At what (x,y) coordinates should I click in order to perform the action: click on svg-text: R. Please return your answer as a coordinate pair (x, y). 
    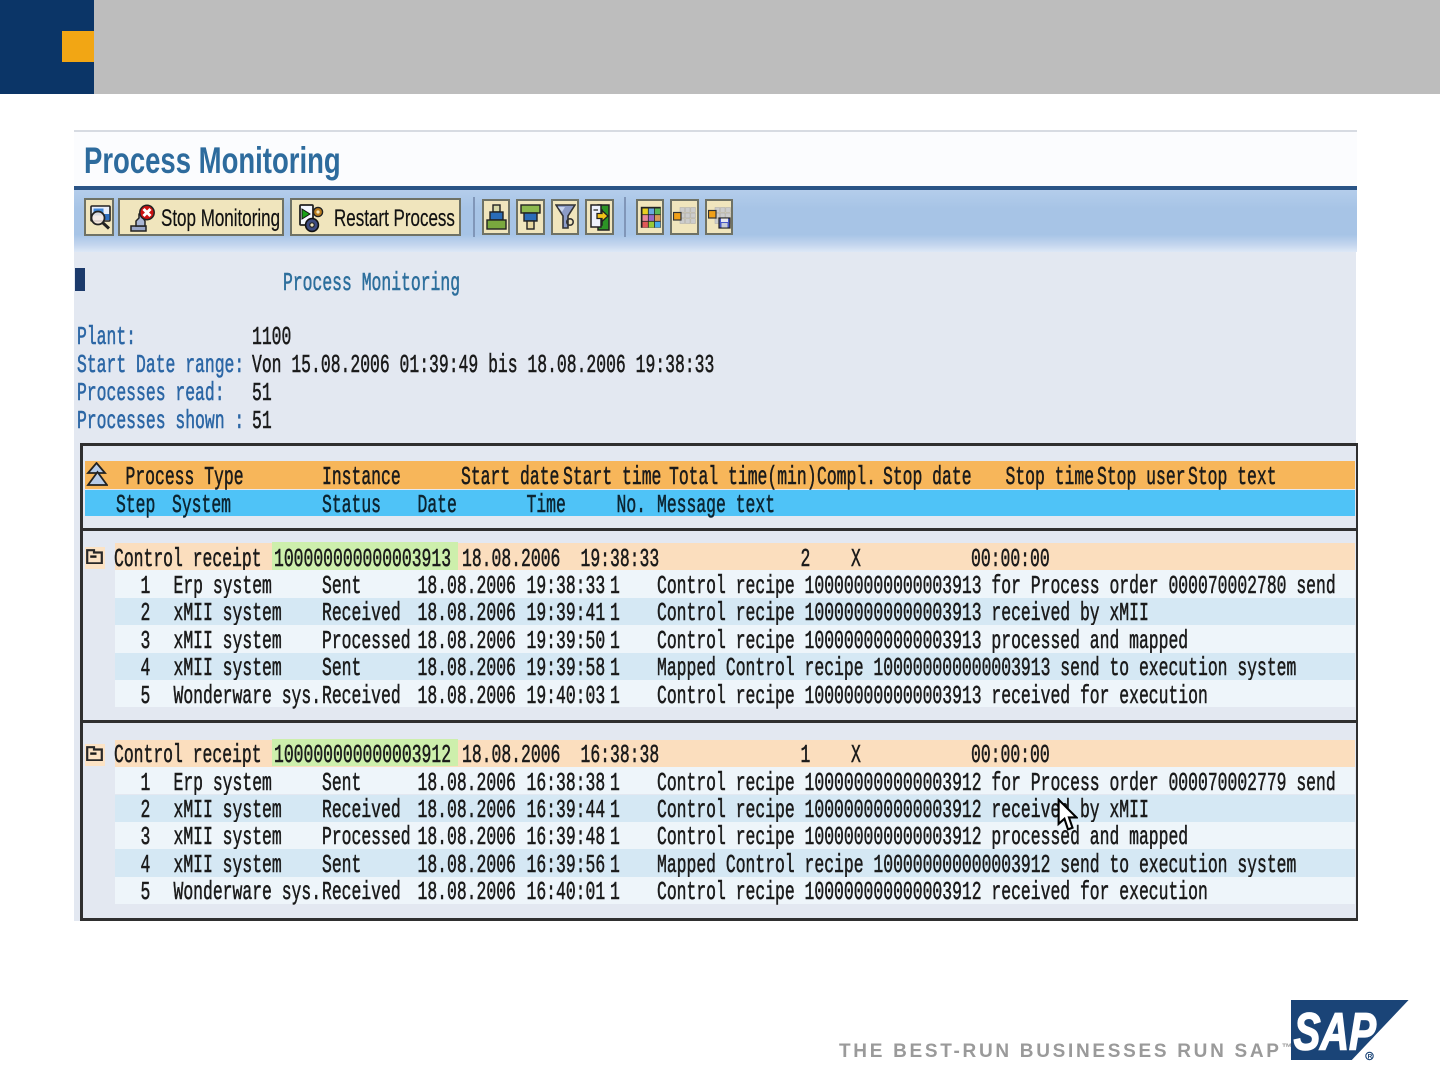
    Looking at the image, I should click on (1370, 1056).